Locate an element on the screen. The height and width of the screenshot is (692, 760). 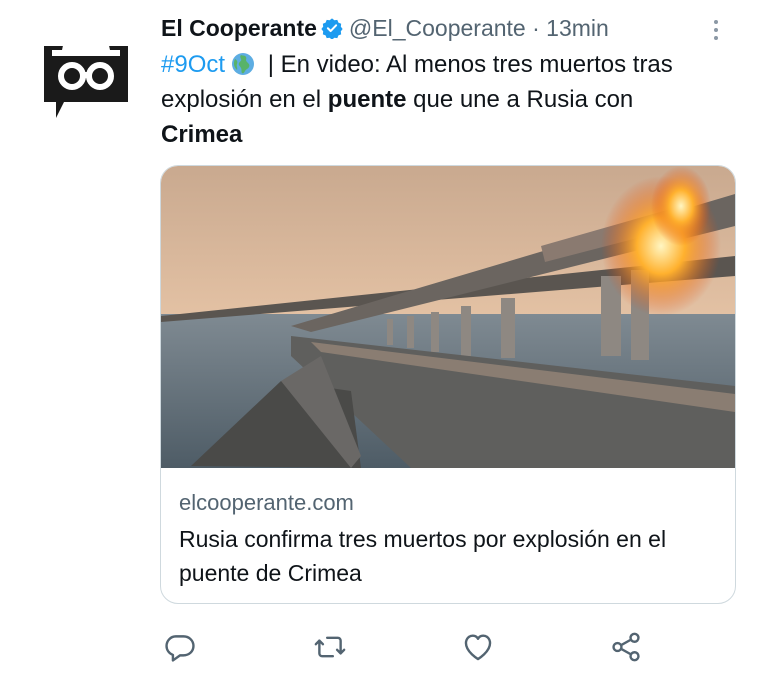
globe-icon is located at coordinates (243, 63).